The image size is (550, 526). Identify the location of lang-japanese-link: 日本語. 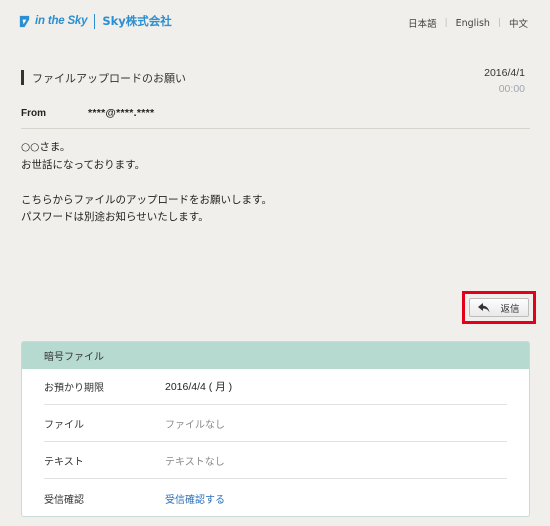
(422, 23).